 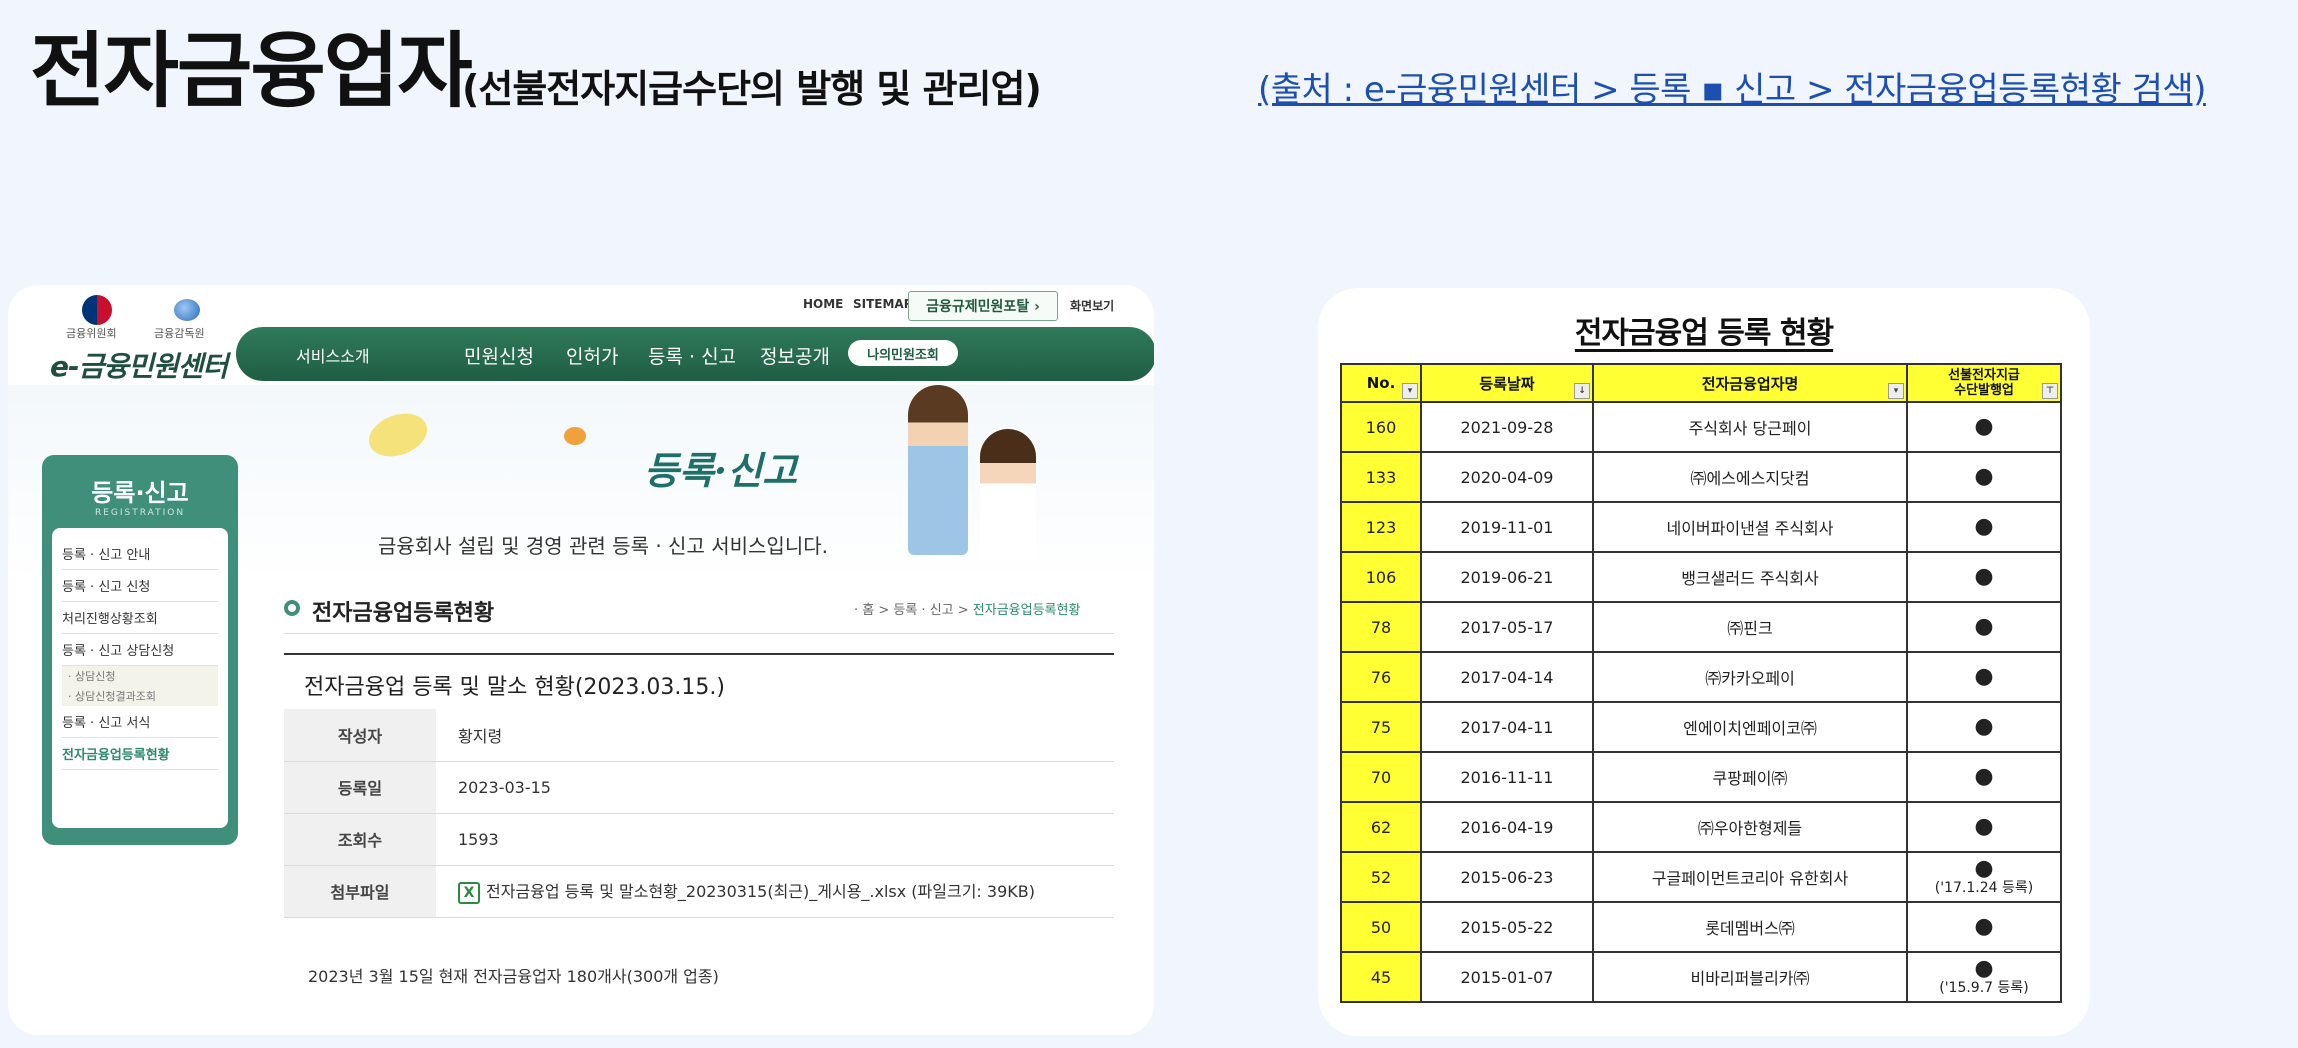 I want to click on cell-date: 2017-04-11, so click(x=1507, y=727).